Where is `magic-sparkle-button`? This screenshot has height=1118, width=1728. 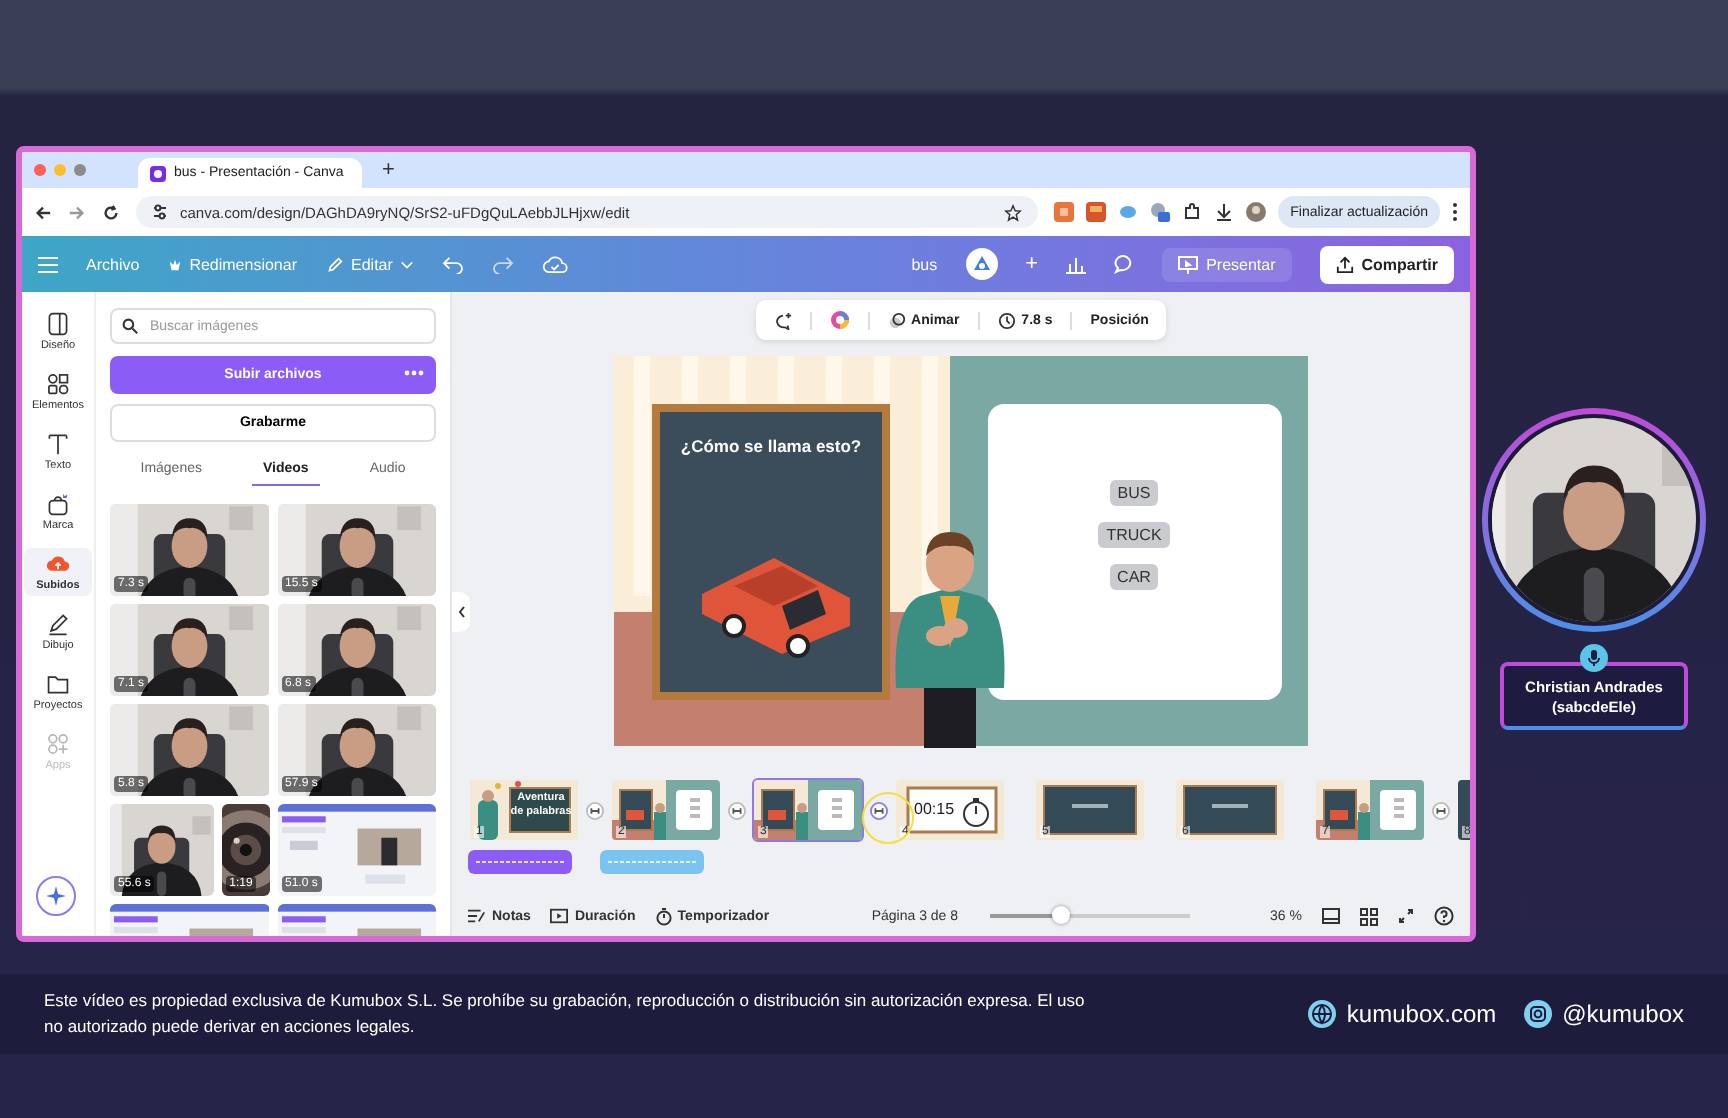
magic-sparkle-button is located at coordinates (56, 896).